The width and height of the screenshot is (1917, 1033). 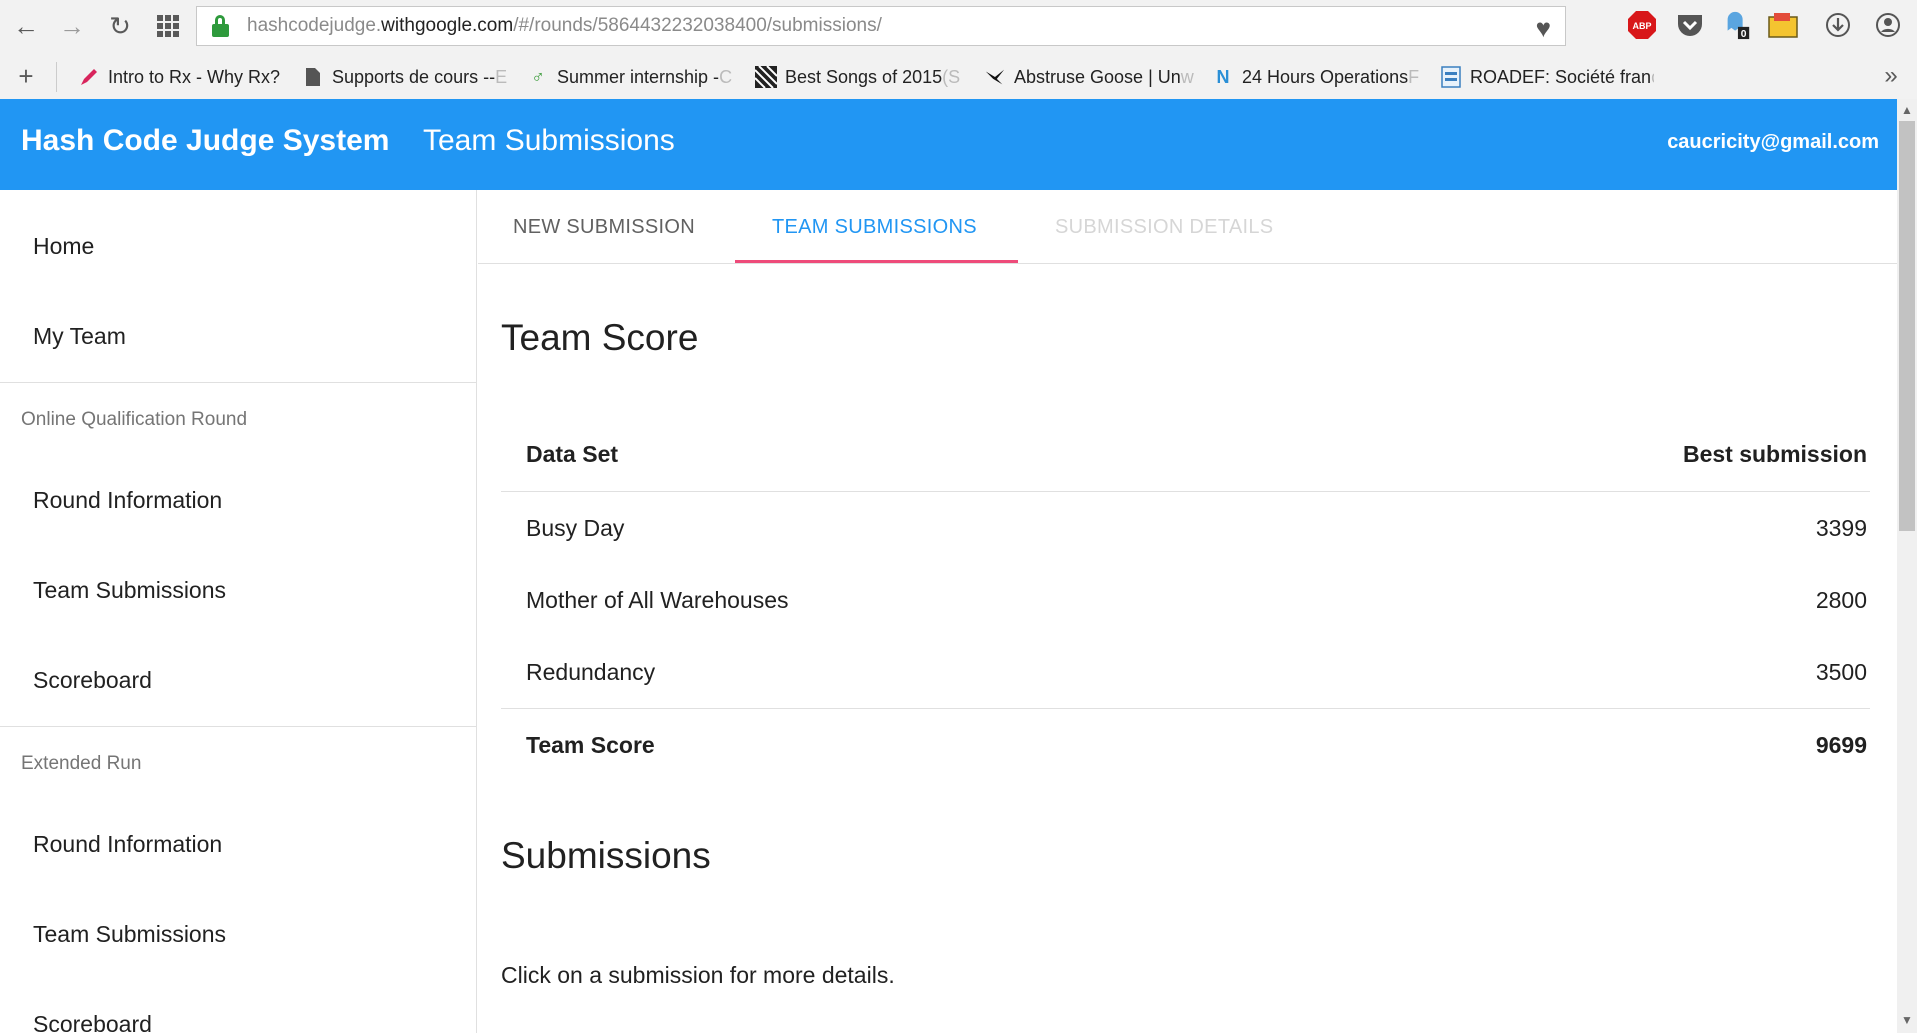 I want to click on tab-new-submission: NEW SUBMISSION, so click(x=604, y=227).